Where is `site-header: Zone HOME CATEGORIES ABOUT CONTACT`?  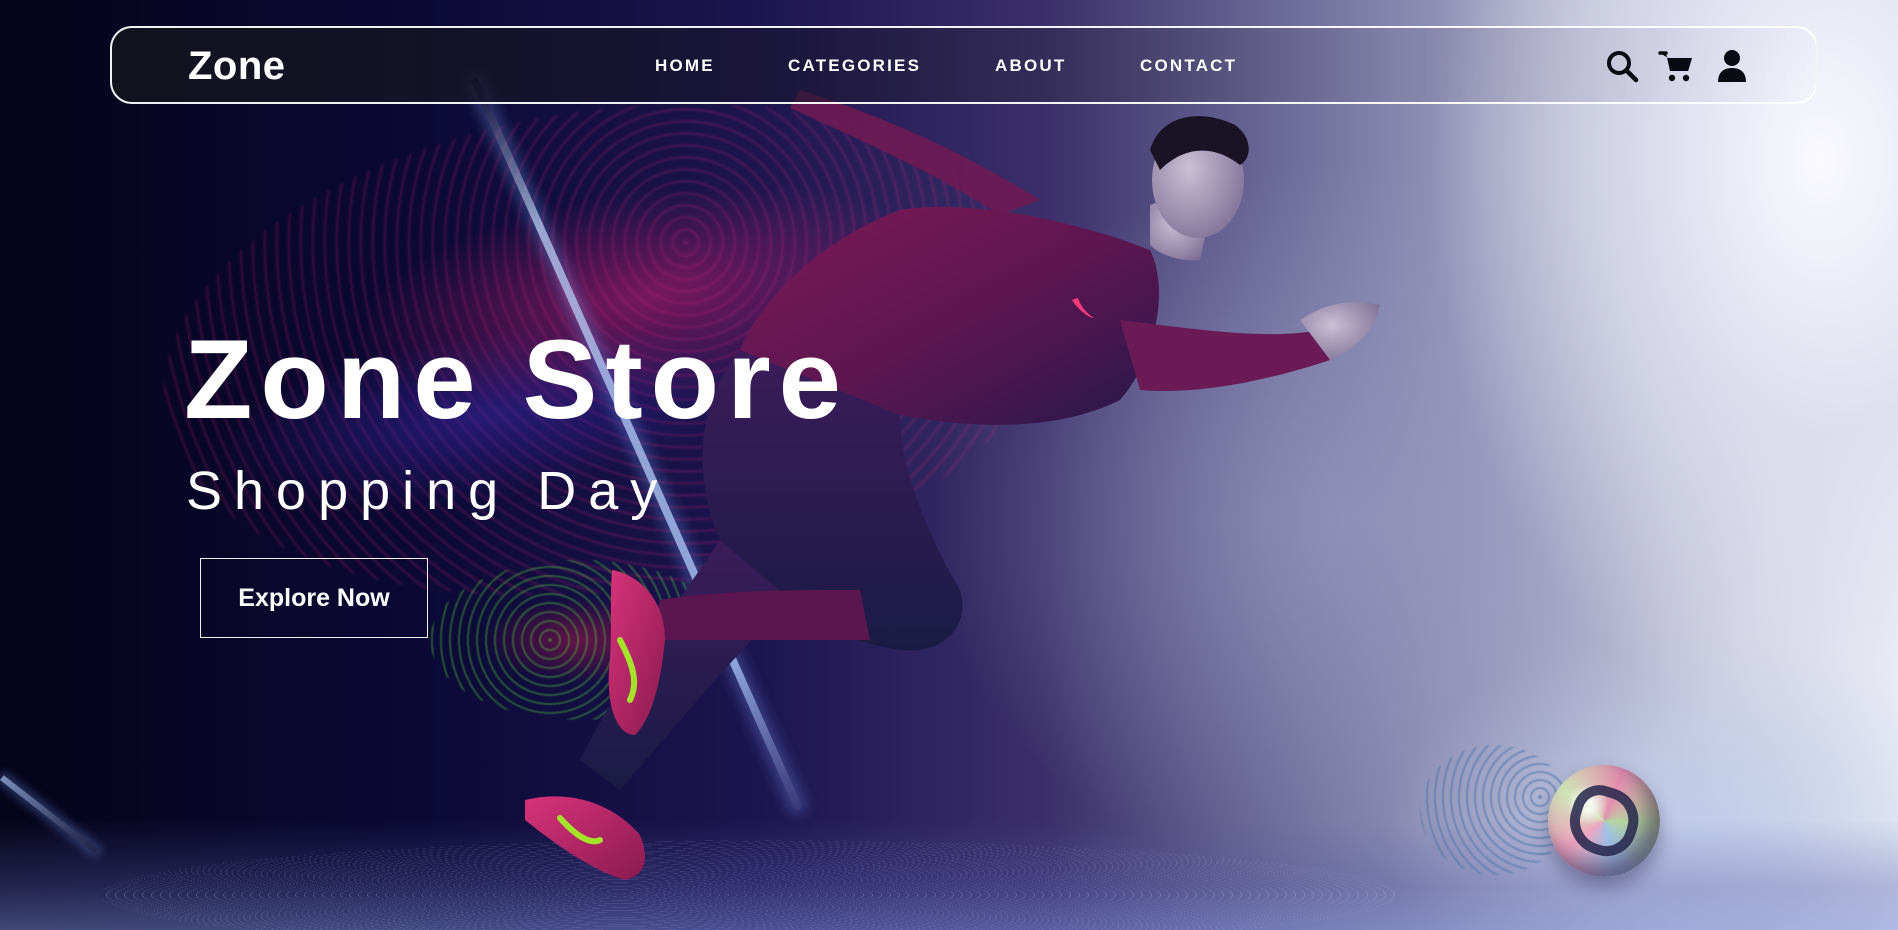
site-header: Zone HOME CATEGORIES ABOUT CONTACT is located at coordinates (964, 65).